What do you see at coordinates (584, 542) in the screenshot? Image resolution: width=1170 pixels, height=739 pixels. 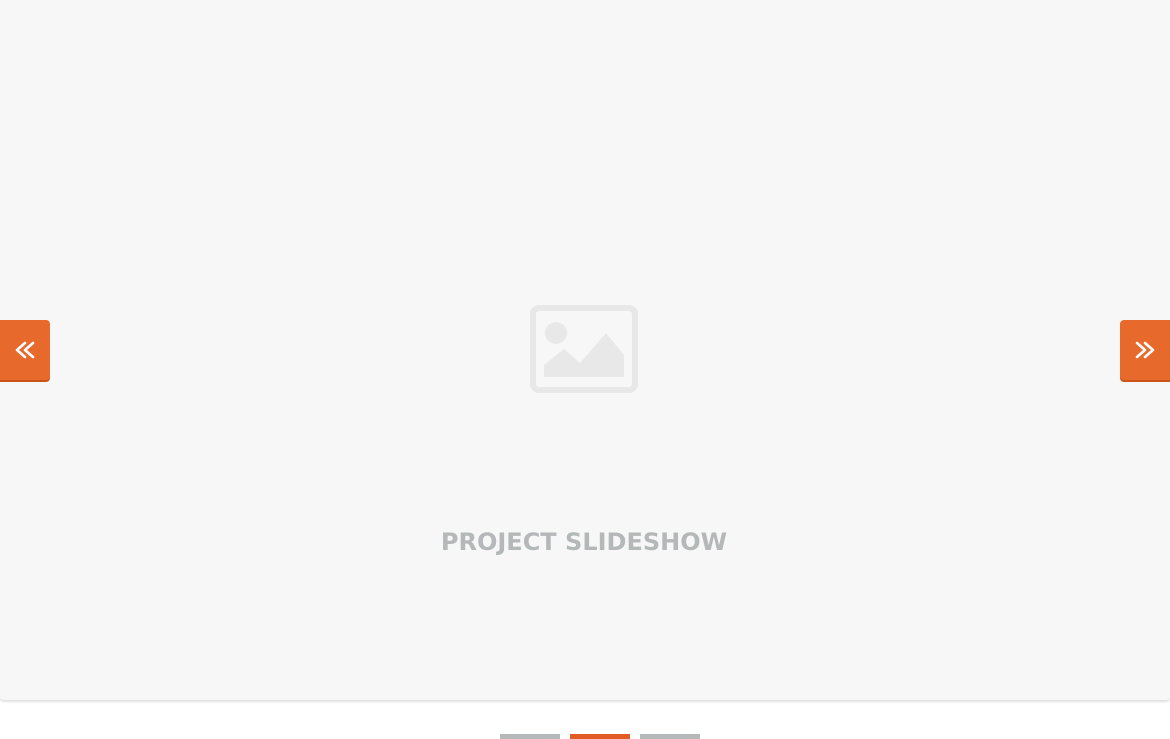 I see `slide-title: PROJECT SLIDESHOW` at bounding box center [584, 542].